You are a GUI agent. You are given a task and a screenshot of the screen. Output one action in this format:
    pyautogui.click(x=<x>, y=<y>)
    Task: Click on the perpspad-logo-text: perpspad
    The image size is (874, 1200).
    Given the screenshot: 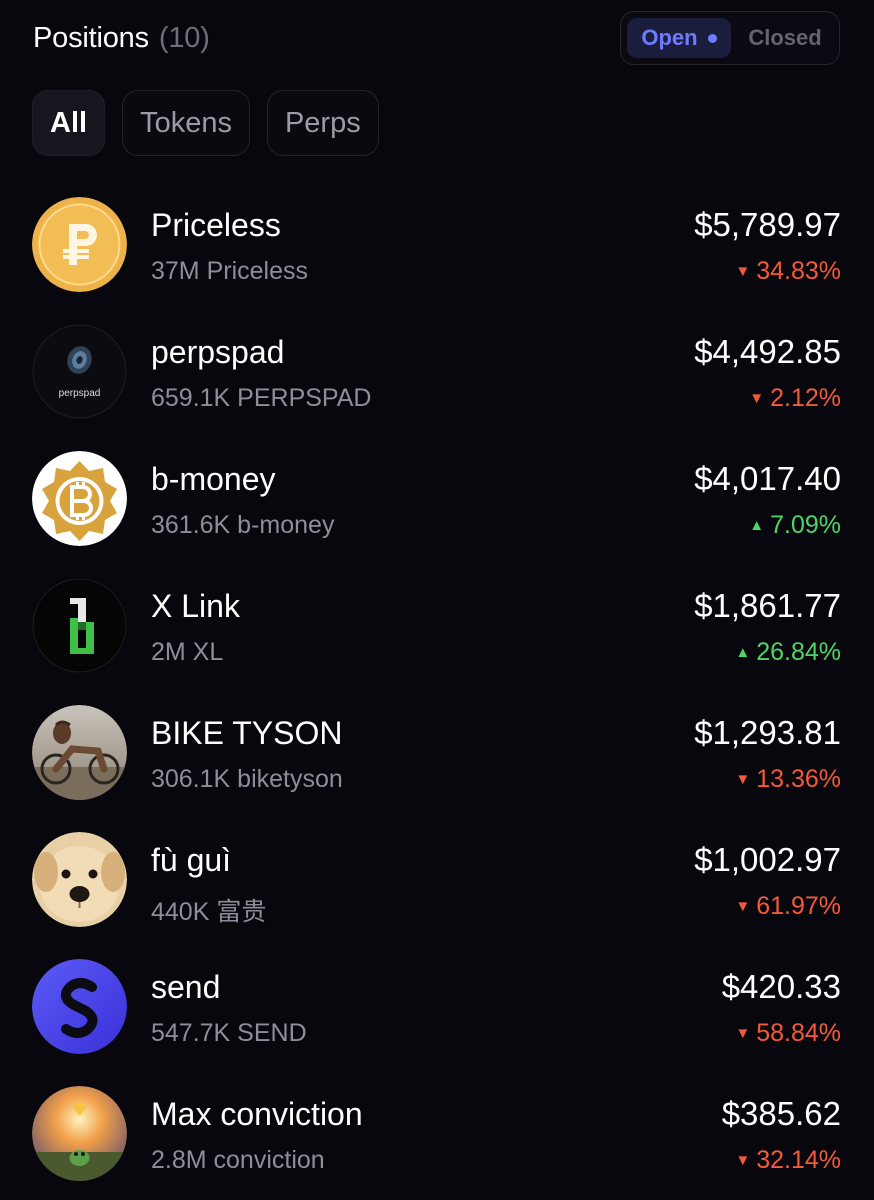 What is the action you would take?
    pyautogui.click(x=80, y=393)
    